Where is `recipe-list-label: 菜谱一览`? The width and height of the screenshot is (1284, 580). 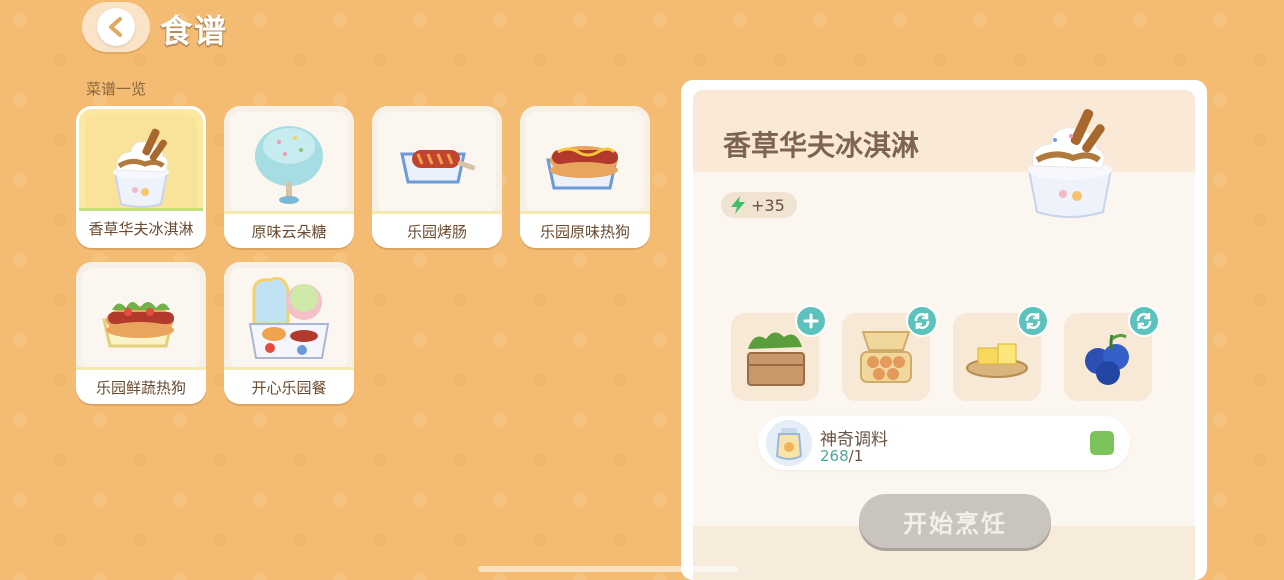 recipe-list-label: 菜谱一览 is located at coordinates (116, 89).